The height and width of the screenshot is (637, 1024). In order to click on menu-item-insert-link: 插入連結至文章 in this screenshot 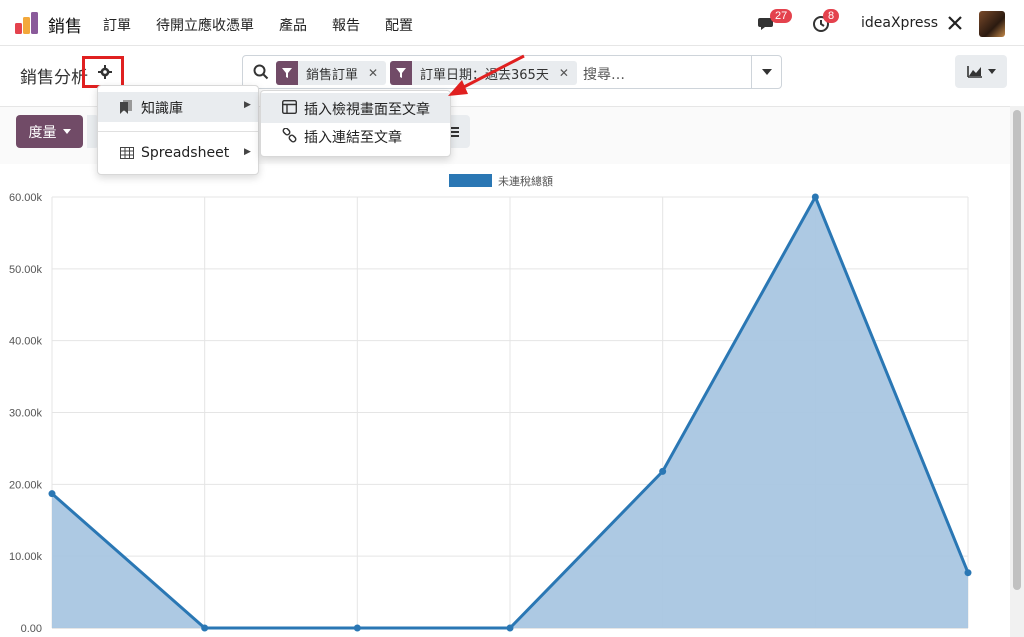, I will do `click(355, 136)`.